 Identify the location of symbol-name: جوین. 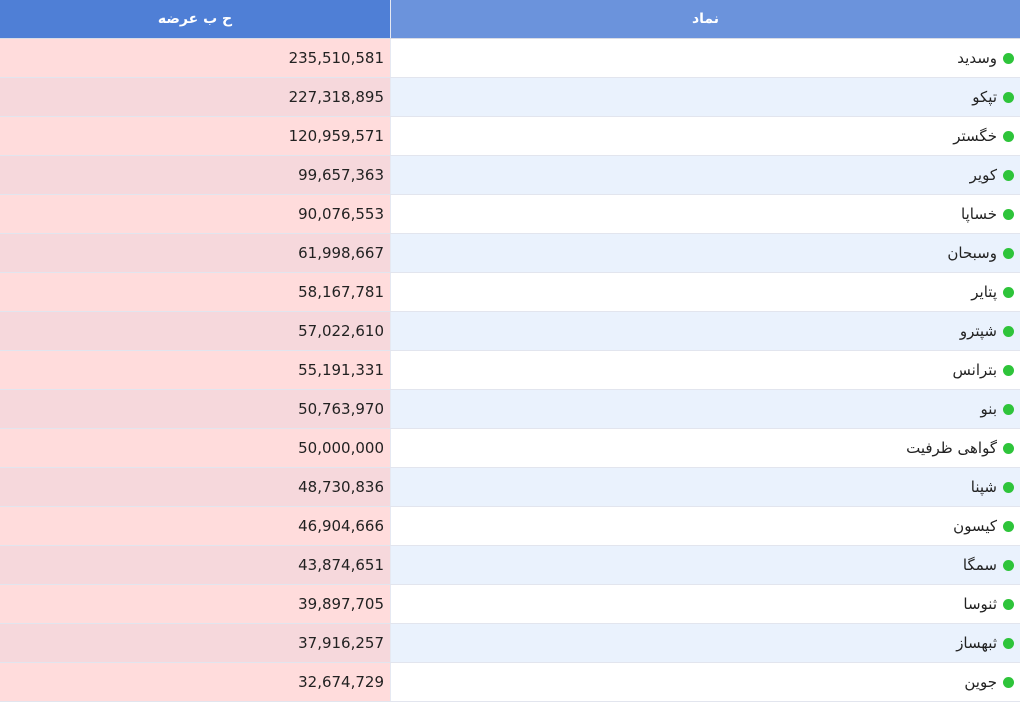
(980, 682).